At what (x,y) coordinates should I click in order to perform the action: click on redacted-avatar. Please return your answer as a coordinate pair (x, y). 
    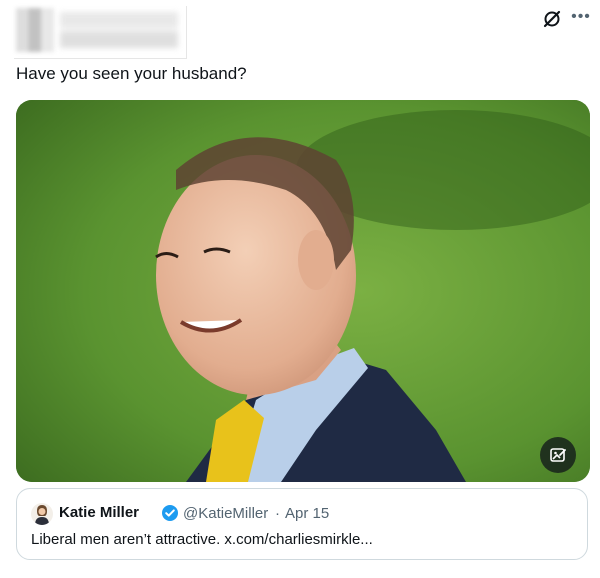
    Looking at the image, I should click on (35, 30).